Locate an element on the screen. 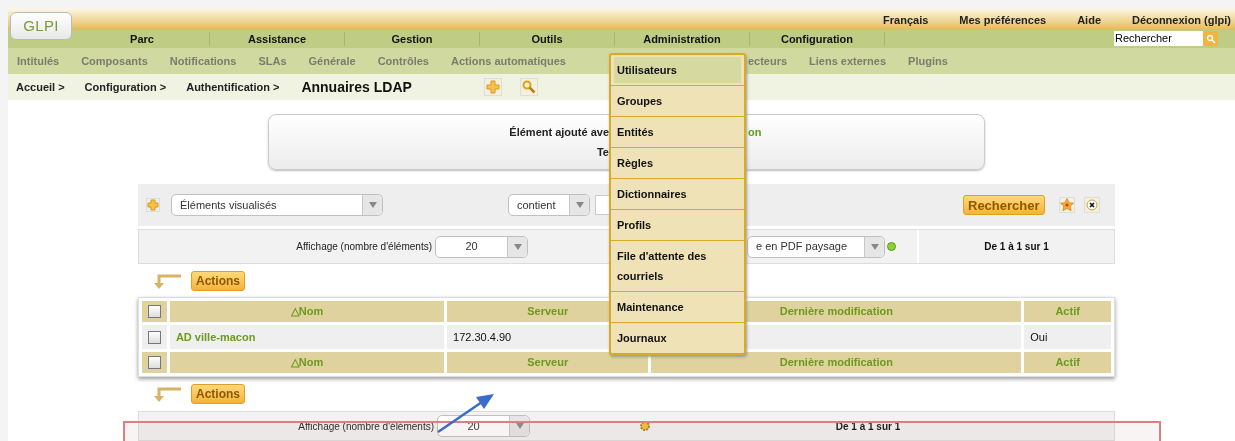  breadcrumb-link: Authentification > is located at coordinates (233, 87).